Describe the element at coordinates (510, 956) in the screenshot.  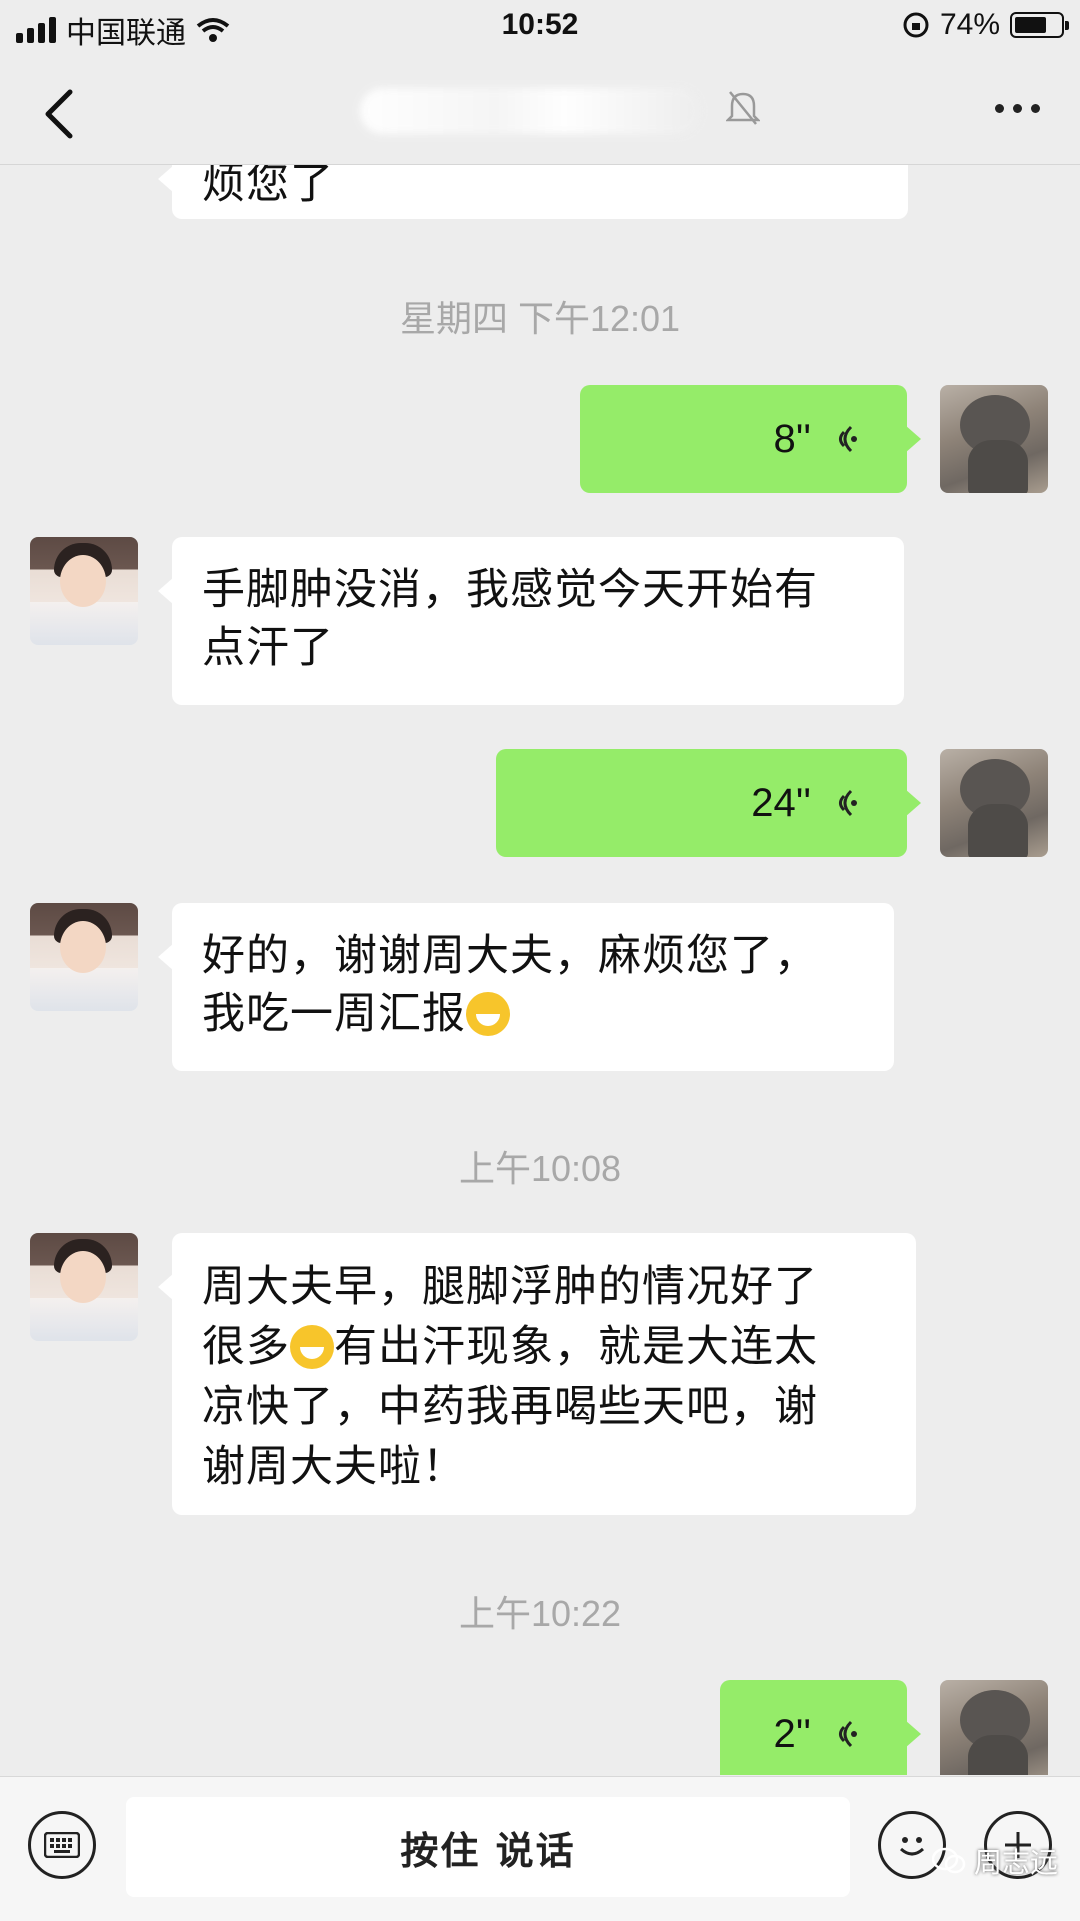
I see `message-line: 好的，谢谢周大夫，麻烦您了，` at that location.